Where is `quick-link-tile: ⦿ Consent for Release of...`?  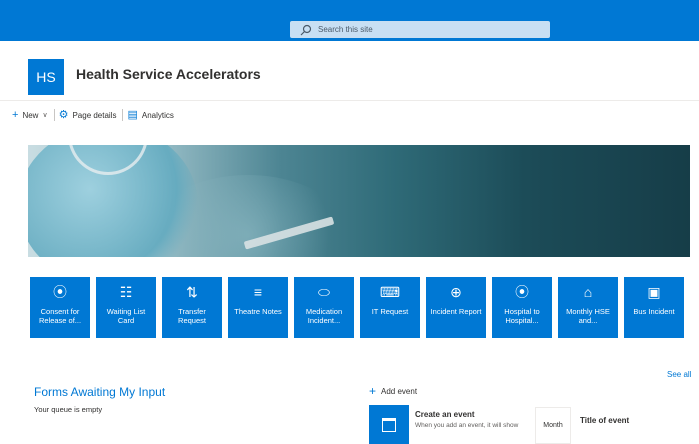 quick-link-tile: ⦿ Consent for Release of... is located at coordinates (60, 307).